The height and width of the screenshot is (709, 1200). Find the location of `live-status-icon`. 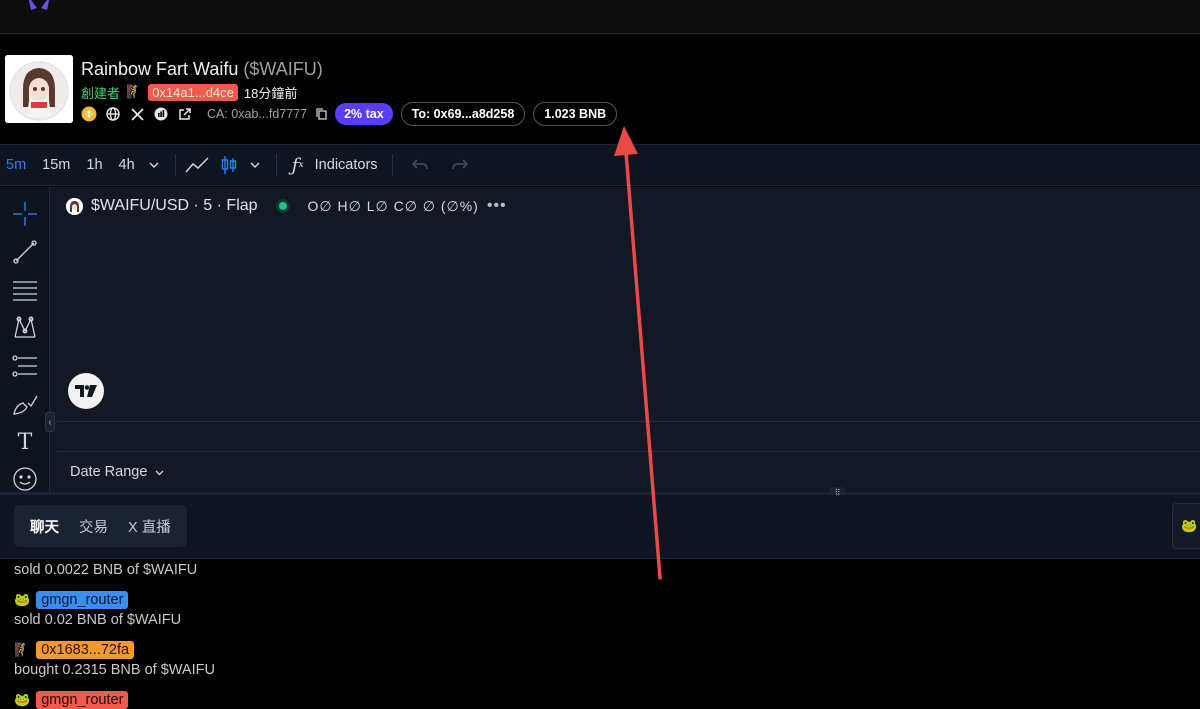

live-status-icon is located at coordinates (282, 206).